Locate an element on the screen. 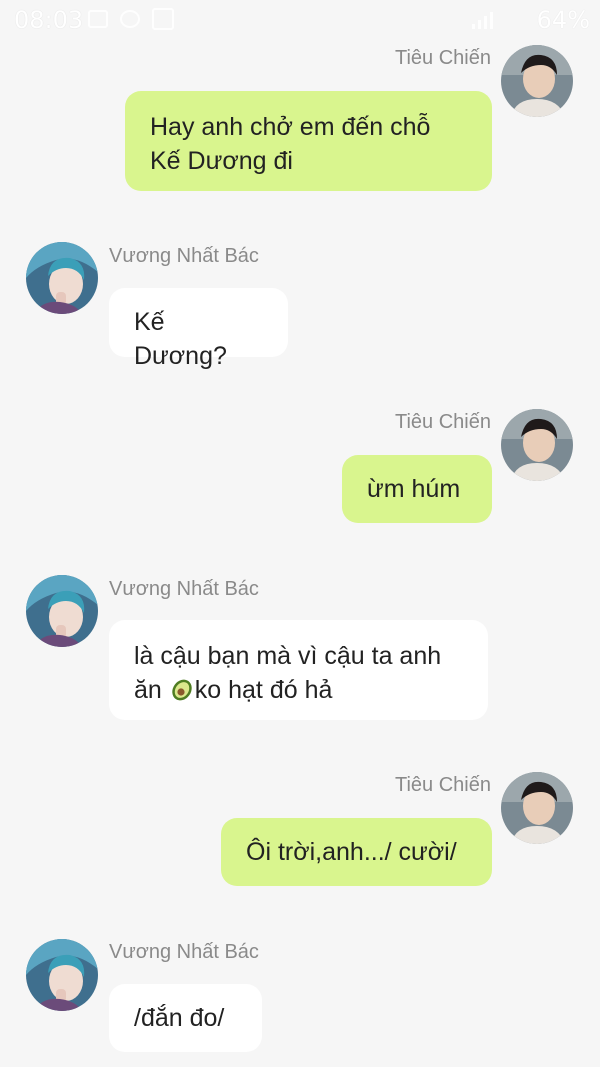 The image size is (600, 1067). avocado-icon is located at coordinates (182, 690).